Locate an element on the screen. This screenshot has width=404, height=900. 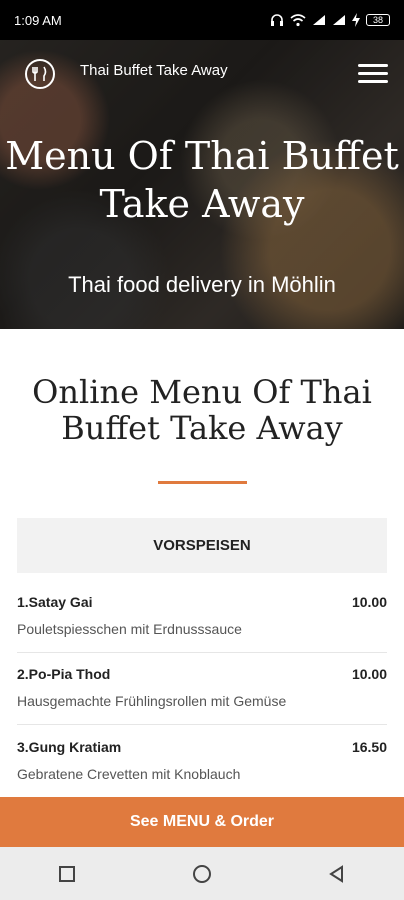
battery-icon: 38 is located at coordinates (378, 20).